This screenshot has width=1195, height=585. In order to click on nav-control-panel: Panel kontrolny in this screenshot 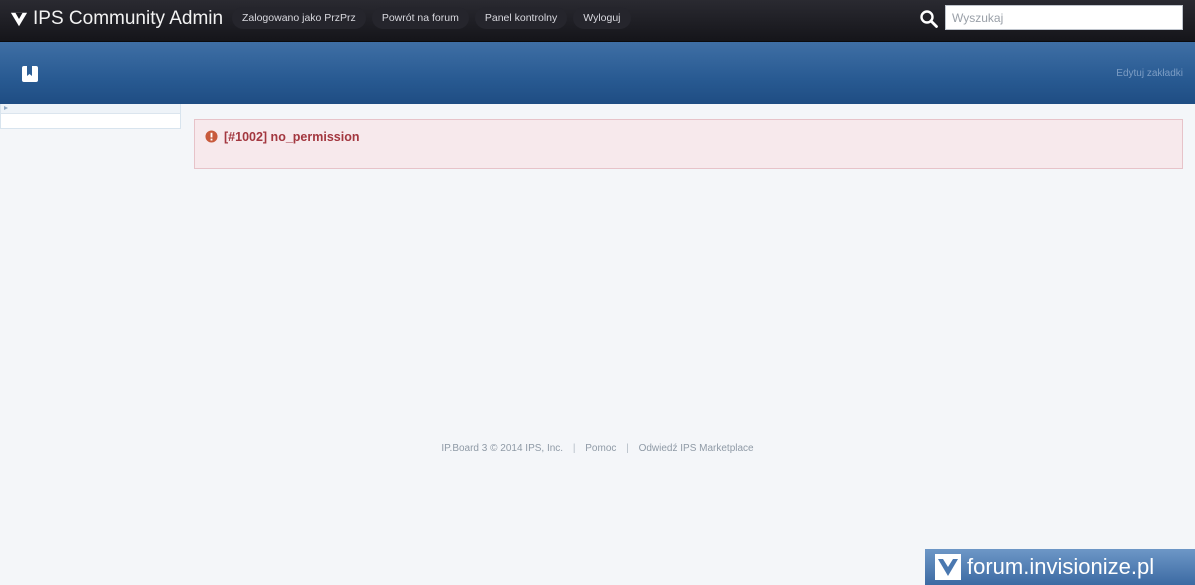, I will do `click(521, 18)`.